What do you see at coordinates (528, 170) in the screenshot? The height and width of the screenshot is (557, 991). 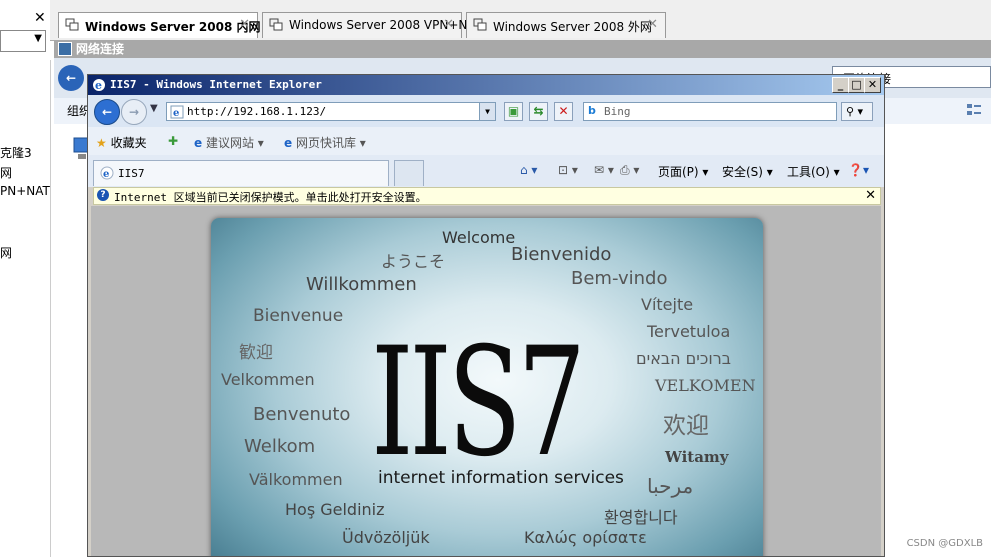 I see `home-icon: ⌂ ▾` at bounding box center [528, 170].